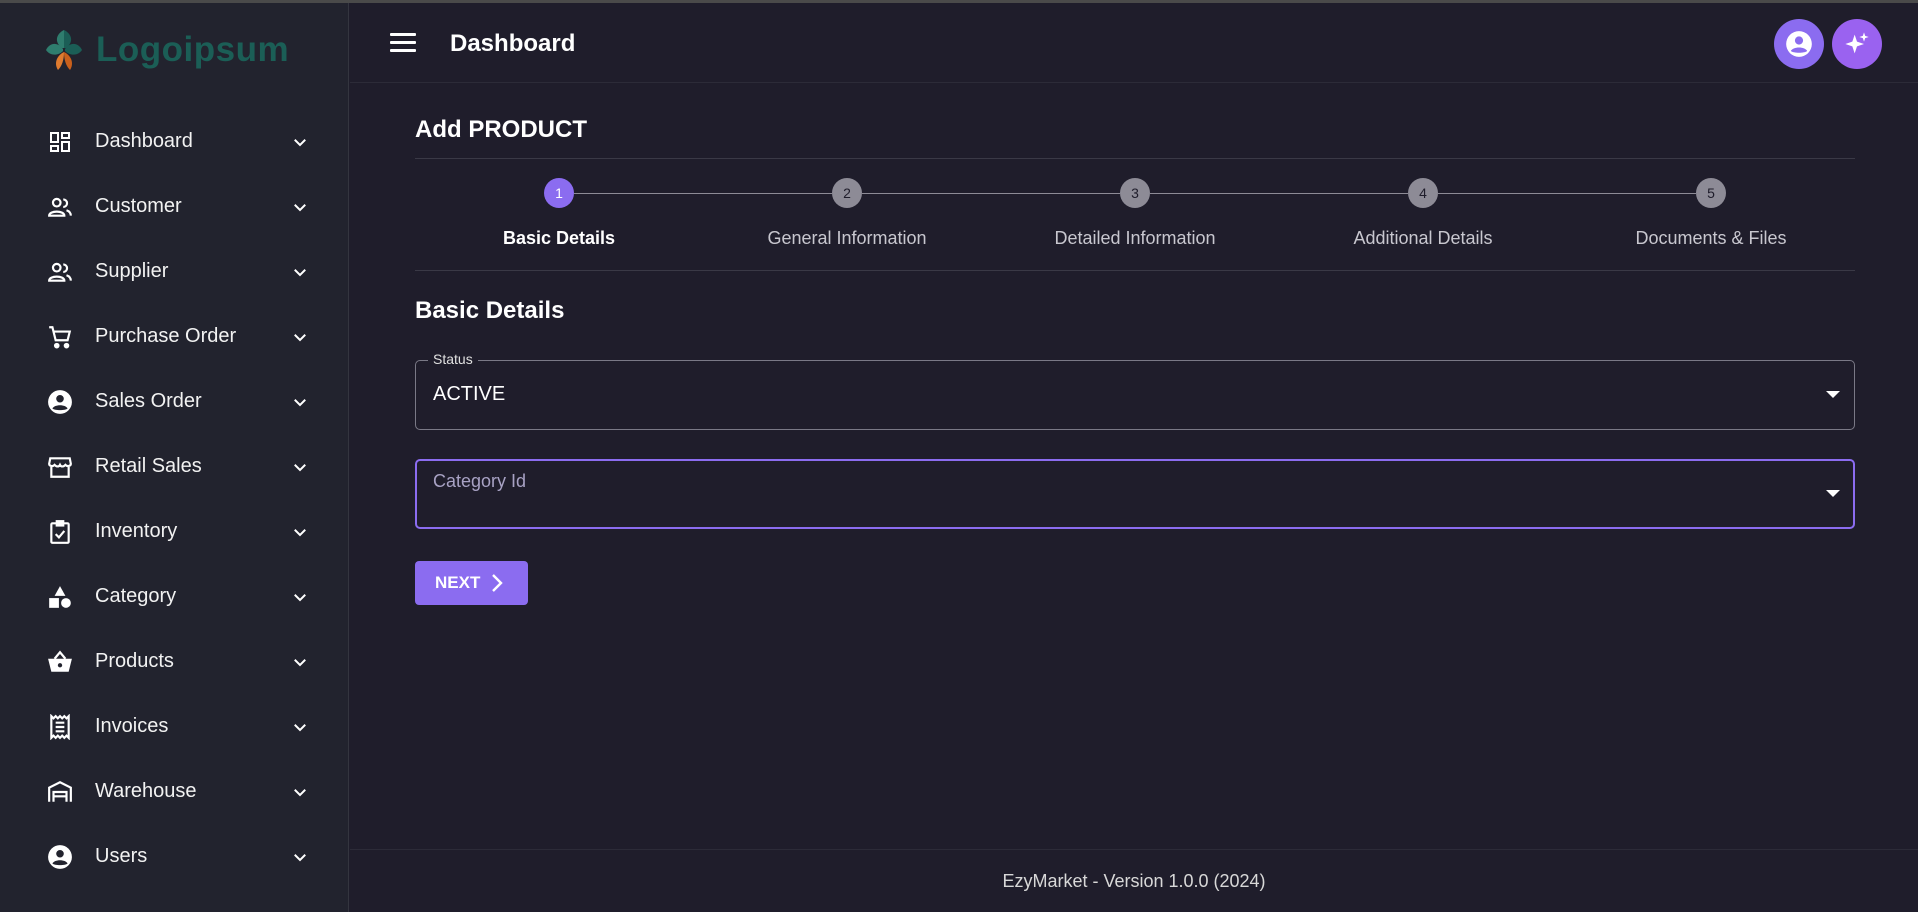 This screenshot has height=912, width=1918. I want to click on sidebar-item-label: Category, so click(136, 596).